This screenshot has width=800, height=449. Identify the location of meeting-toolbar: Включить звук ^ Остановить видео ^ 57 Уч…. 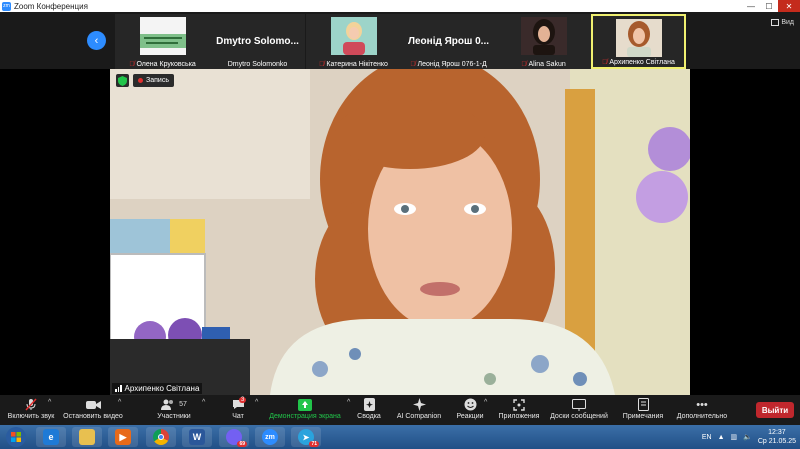
(400, 410).